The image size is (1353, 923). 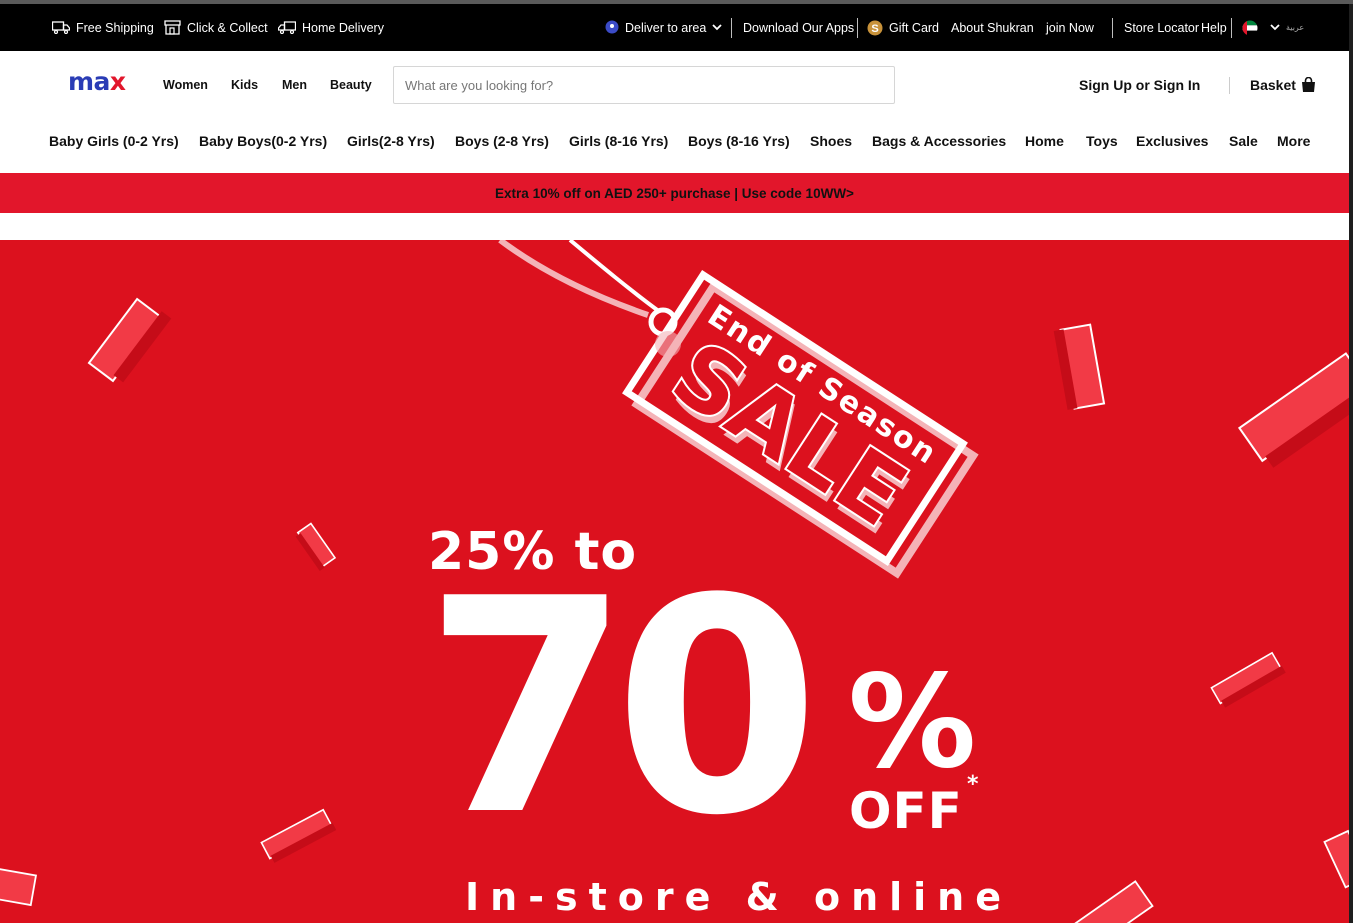 I want to click on gift-card-link: S Gift Card, so click(x=903, y=27).